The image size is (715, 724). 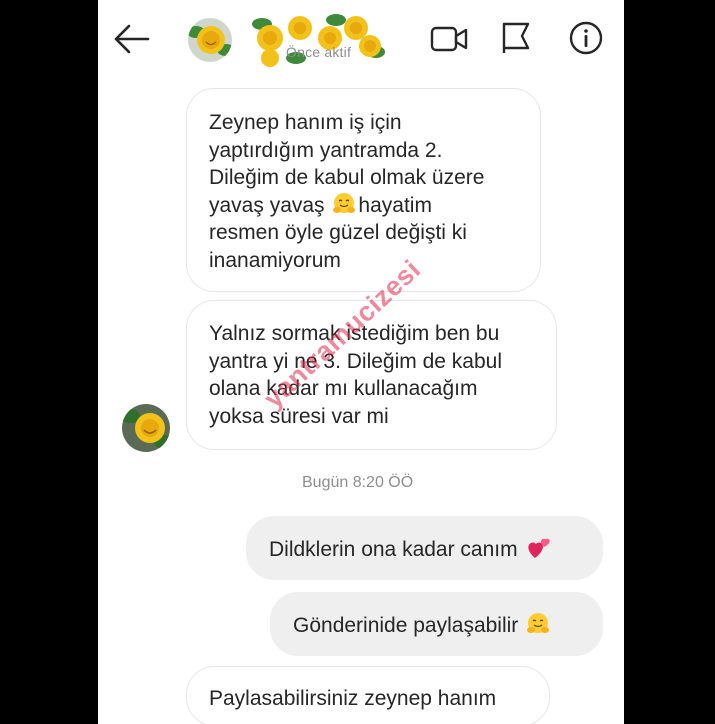 What do you see at coordinates (210, 40) in the screenshot?
I see `profile-avatar` at bounding box center [210, 40].